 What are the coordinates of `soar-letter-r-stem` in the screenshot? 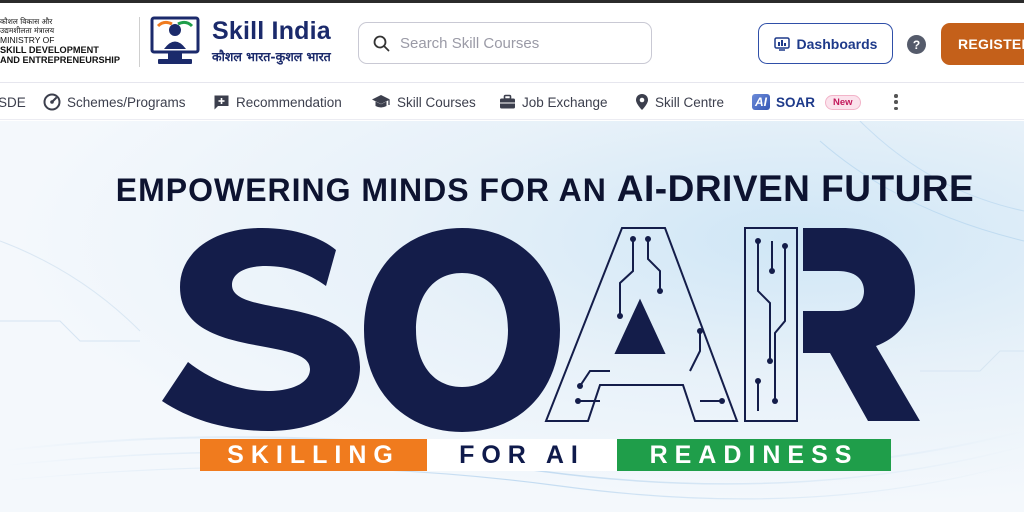 It's located at (771, 324).